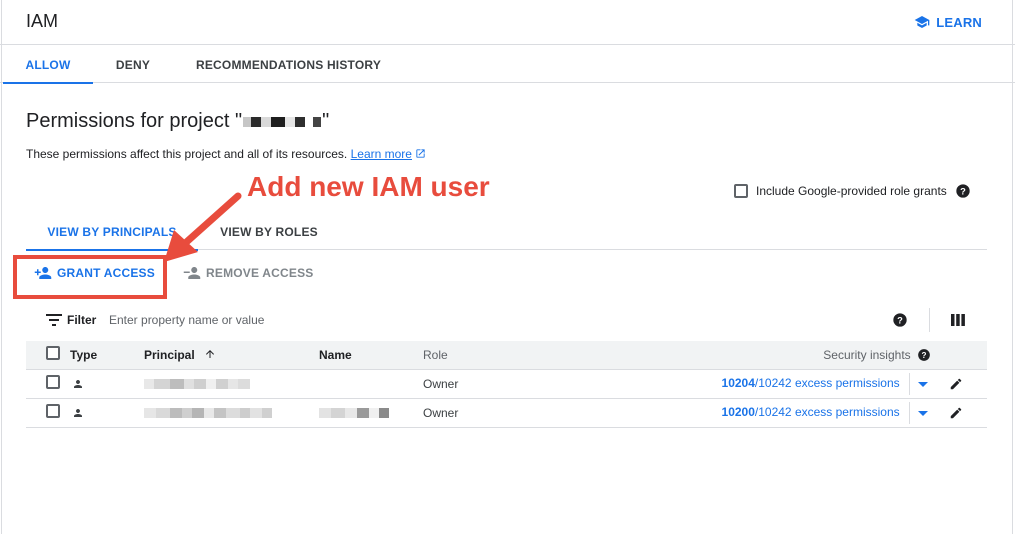 This screenshot has height=534, width=1015. I want to click on tab-deny: DENY, so click(133, 64).